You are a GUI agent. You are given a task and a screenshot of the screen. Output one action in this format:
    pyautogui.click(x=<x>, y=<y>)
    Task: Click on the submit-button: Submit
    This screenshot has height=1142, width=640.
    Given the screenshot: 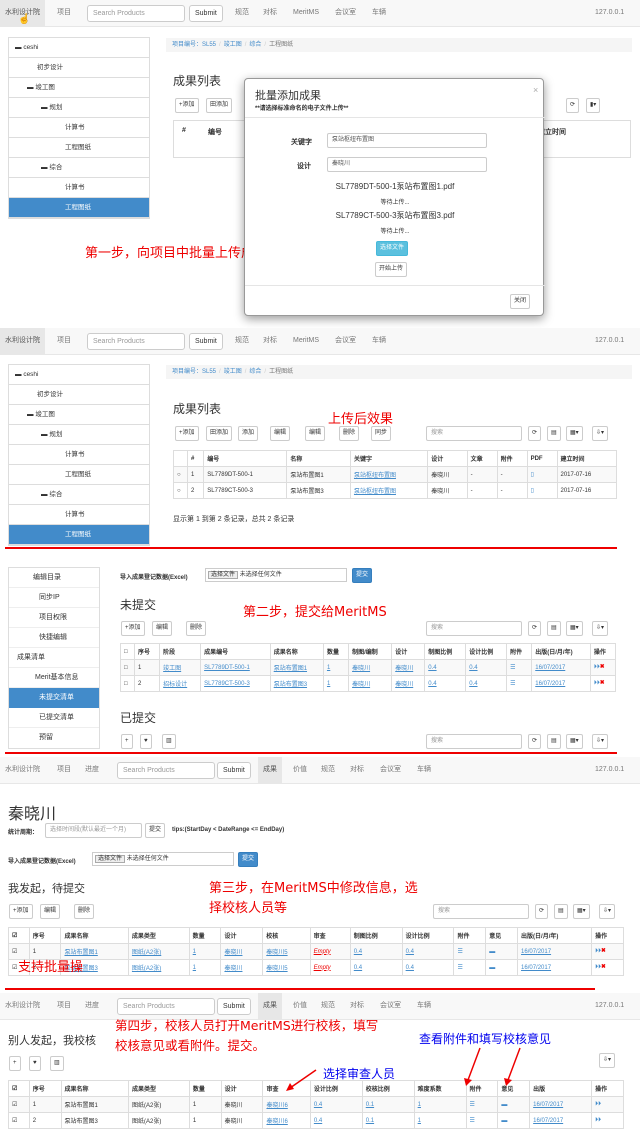 What is the action you would take?
    pyautogui.click(x=234, y=770)
    